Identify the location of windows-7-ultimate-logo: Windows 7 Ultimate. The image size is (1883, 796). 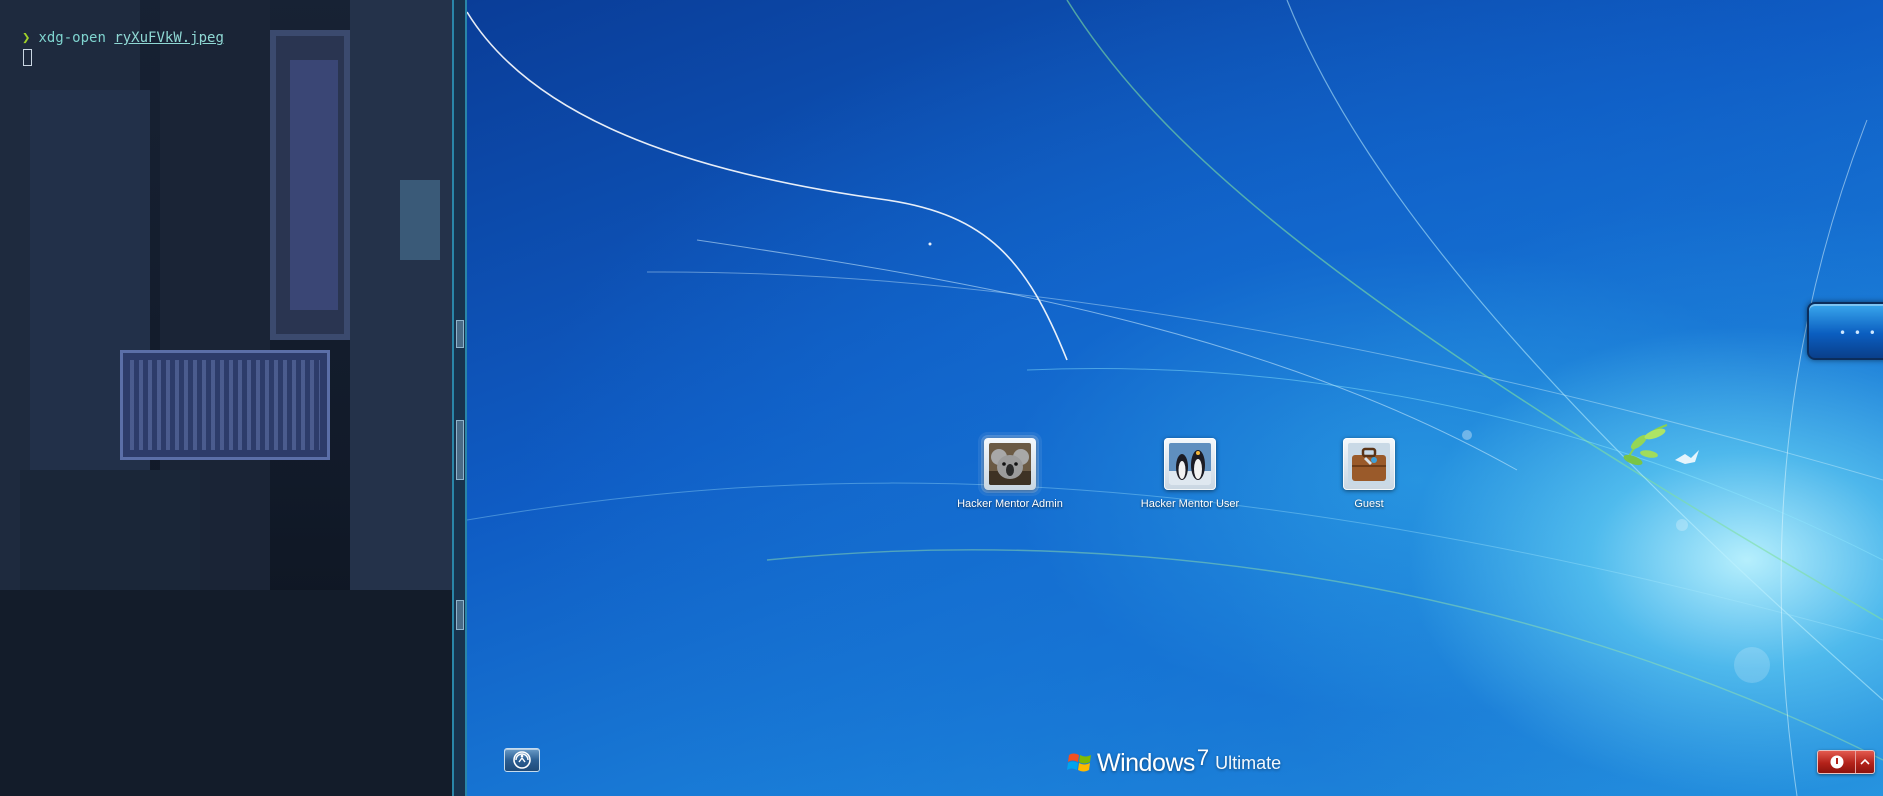
(1174, 761).